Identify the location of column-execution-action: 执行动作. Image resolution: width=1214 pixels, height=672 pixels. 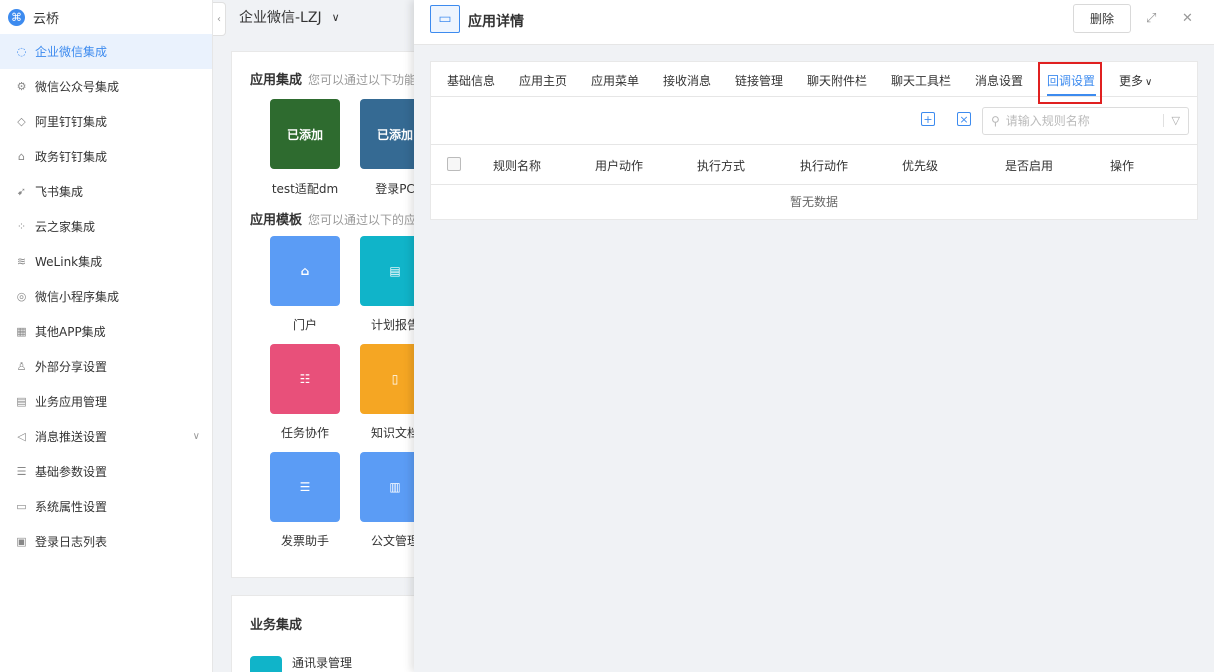
(824, 166).